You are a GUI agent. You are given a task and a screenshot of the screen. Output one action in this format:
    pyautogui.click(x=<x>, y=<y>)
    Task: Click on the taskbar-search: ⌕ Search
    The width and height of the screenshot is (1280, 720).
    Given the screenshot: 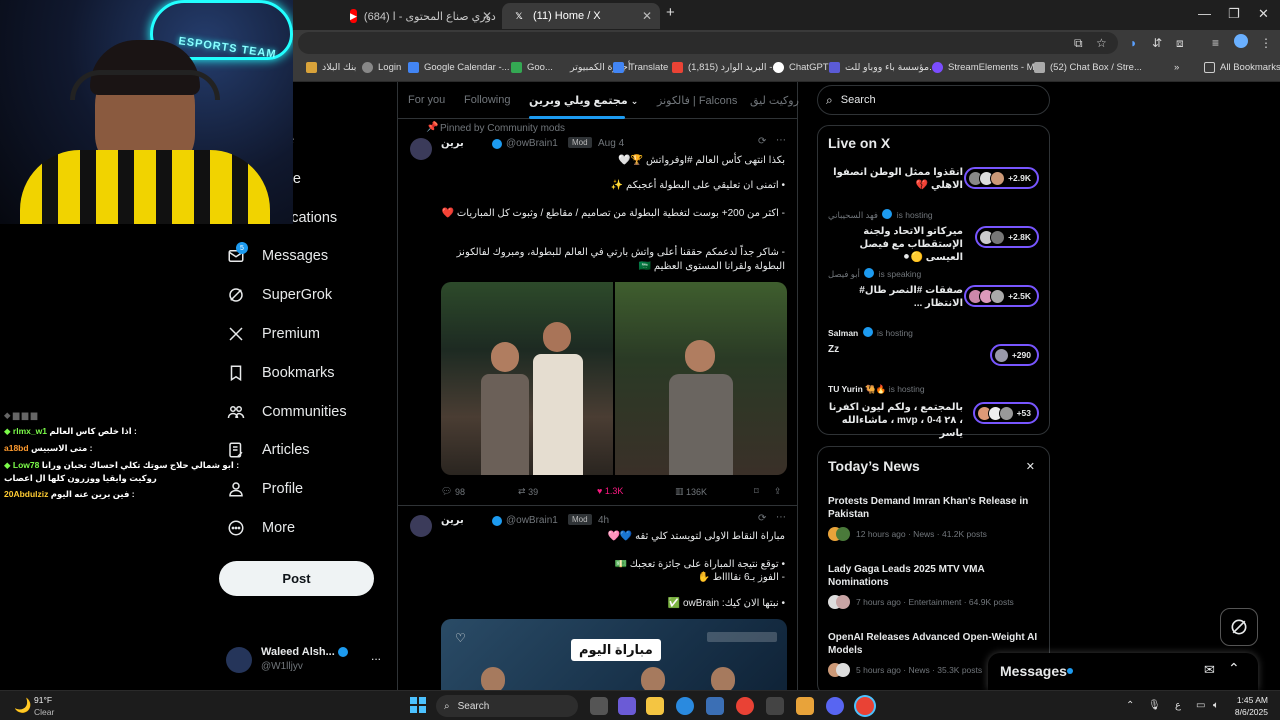 What is the action you would take?
    pyautogui.click(x=507, y=706)
    